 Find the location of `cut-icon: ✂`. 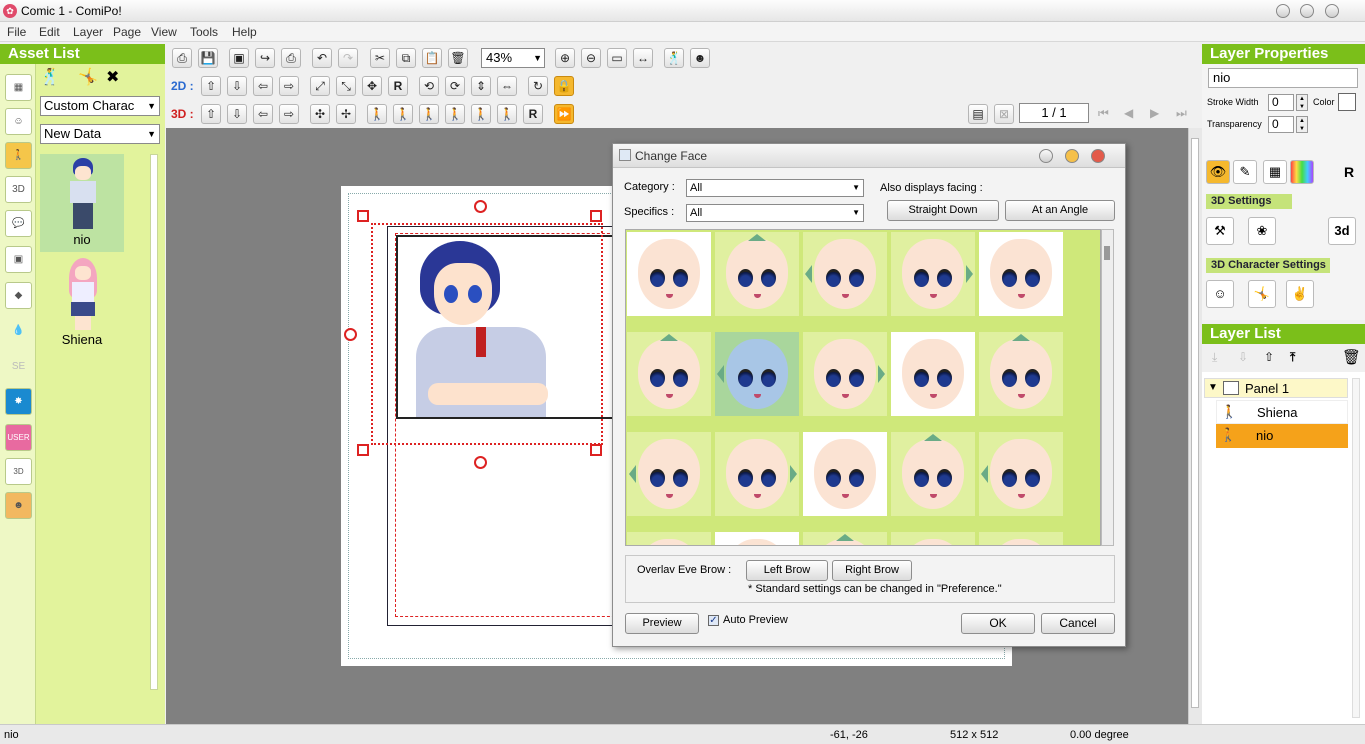

cut-icon: ✂ is located at coordinates (380, 58).